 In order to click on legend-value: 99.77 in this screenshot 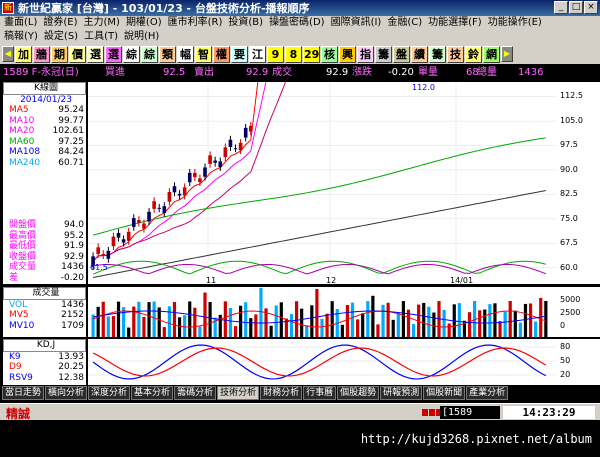, I will do `click(71, 120)`.